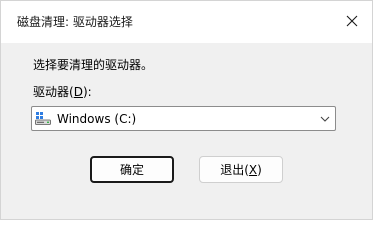 Image resolution: width=373 pixels, height=240 pixels. I want to click on ok-button: 确定, so click(132, 169).